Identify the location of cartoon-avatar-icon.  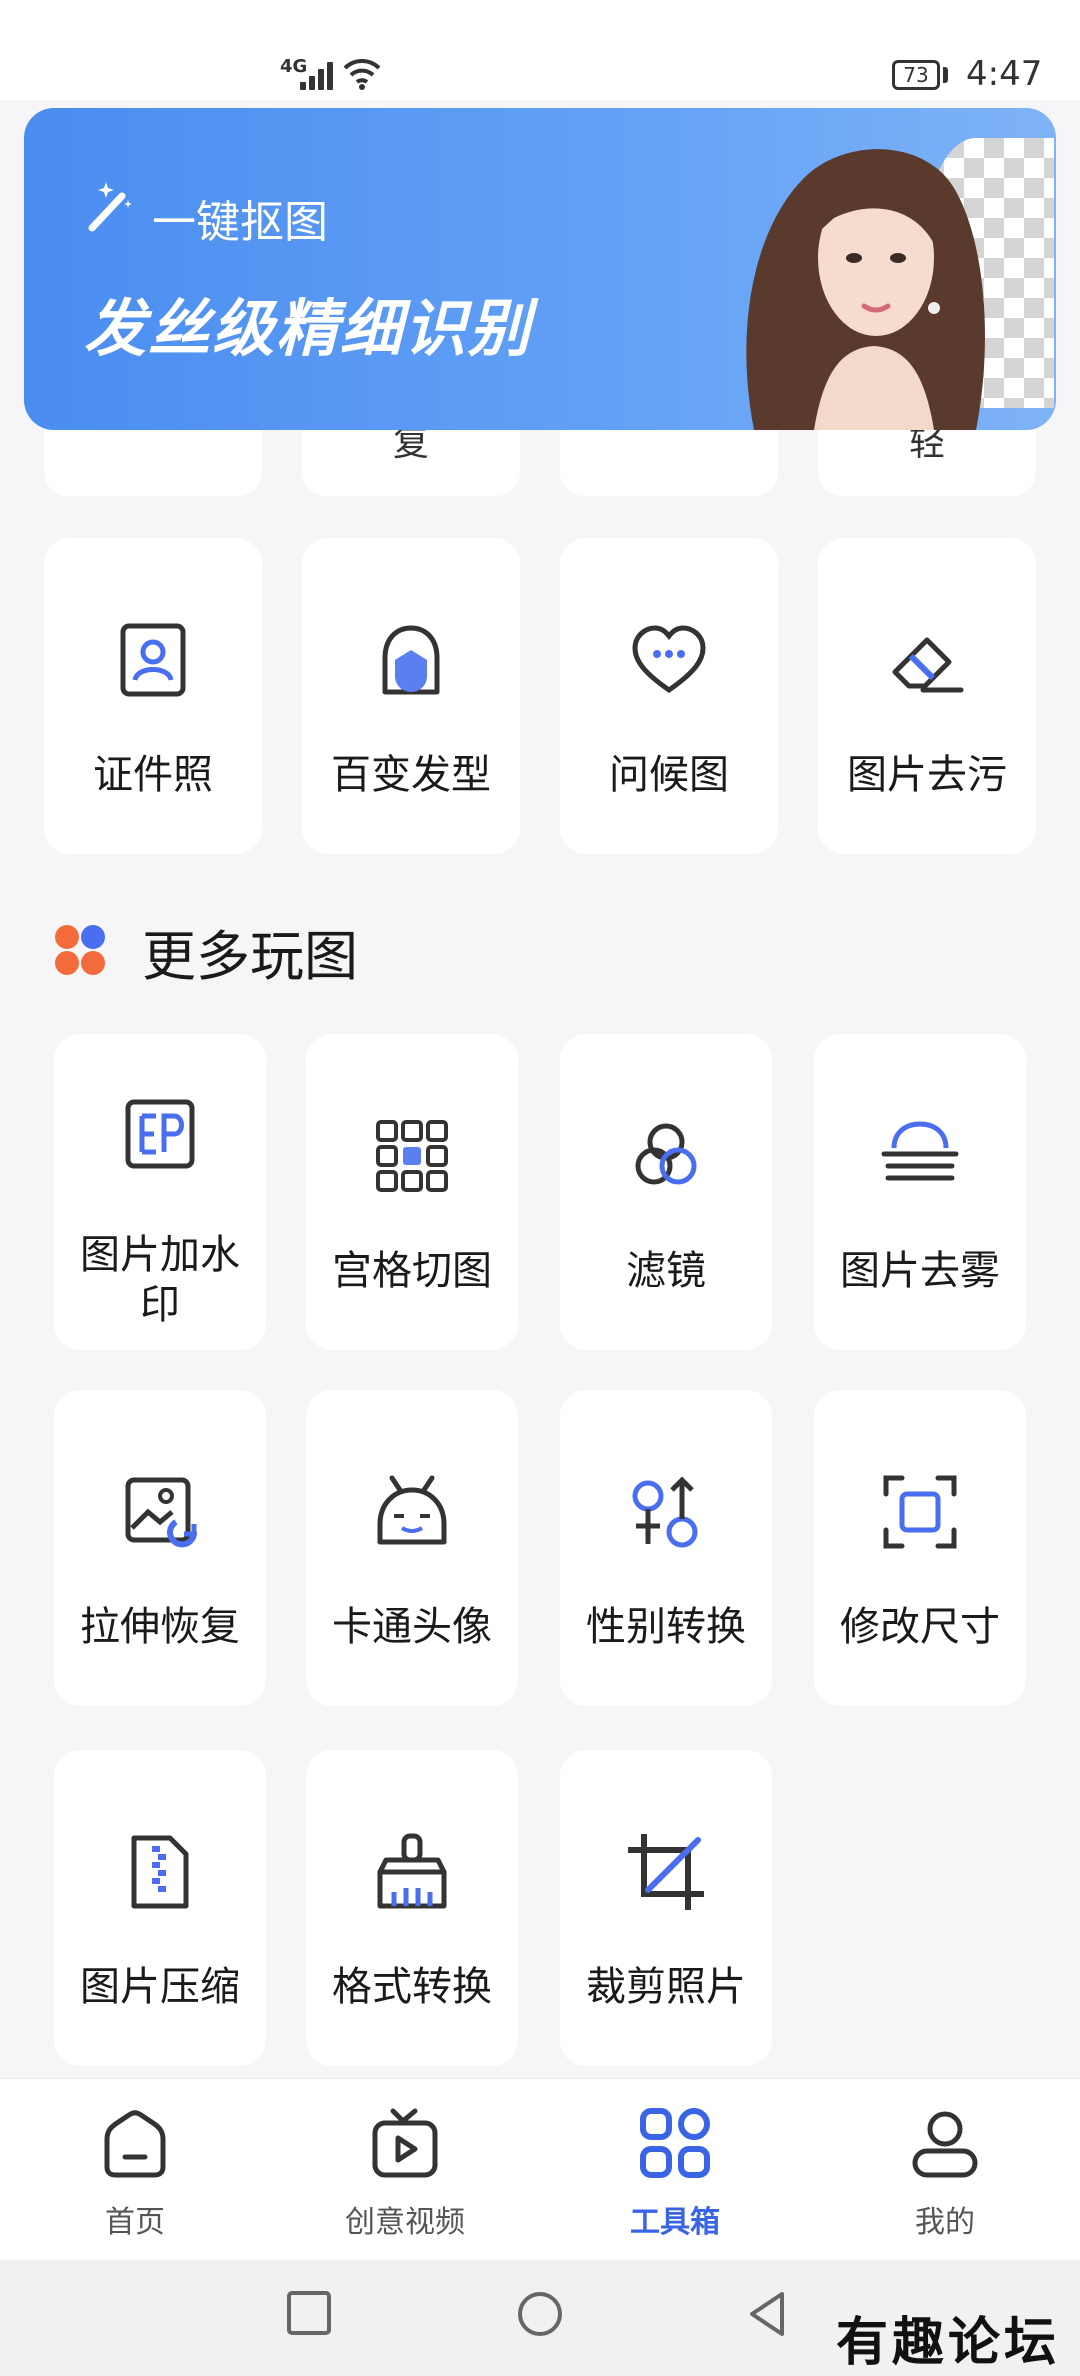
(412, 1510).